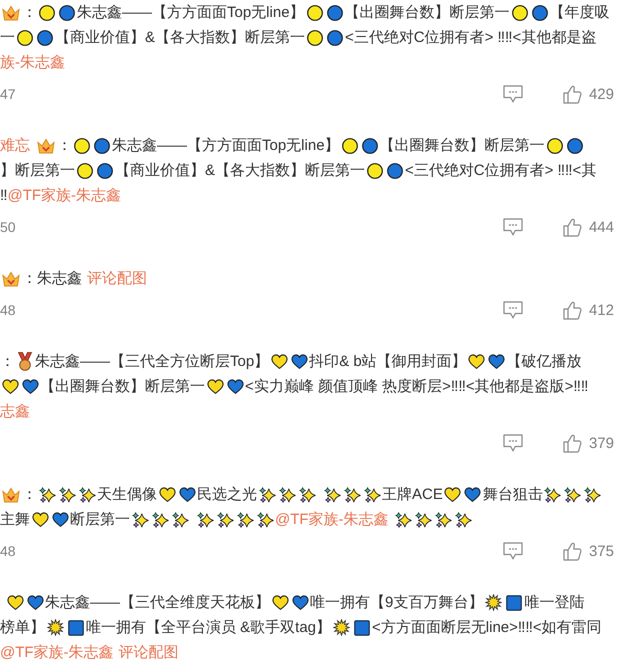  Describe the element at coordinates (500, 170) in the screenshot. I see `comment-text: <三代绝对C位拥有者> ‼‼<其` at that location.